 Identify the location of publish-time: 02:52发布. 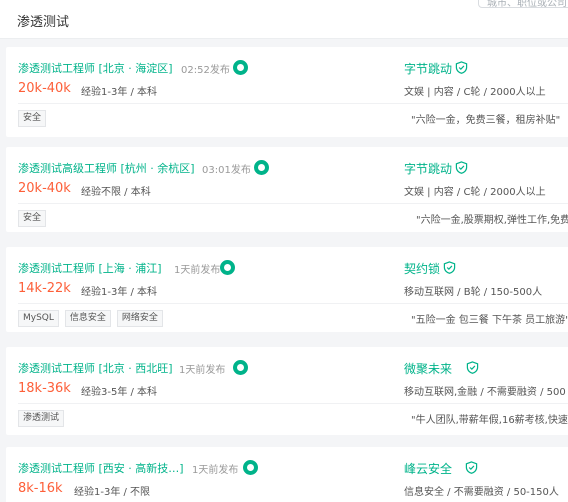
(205, 70).